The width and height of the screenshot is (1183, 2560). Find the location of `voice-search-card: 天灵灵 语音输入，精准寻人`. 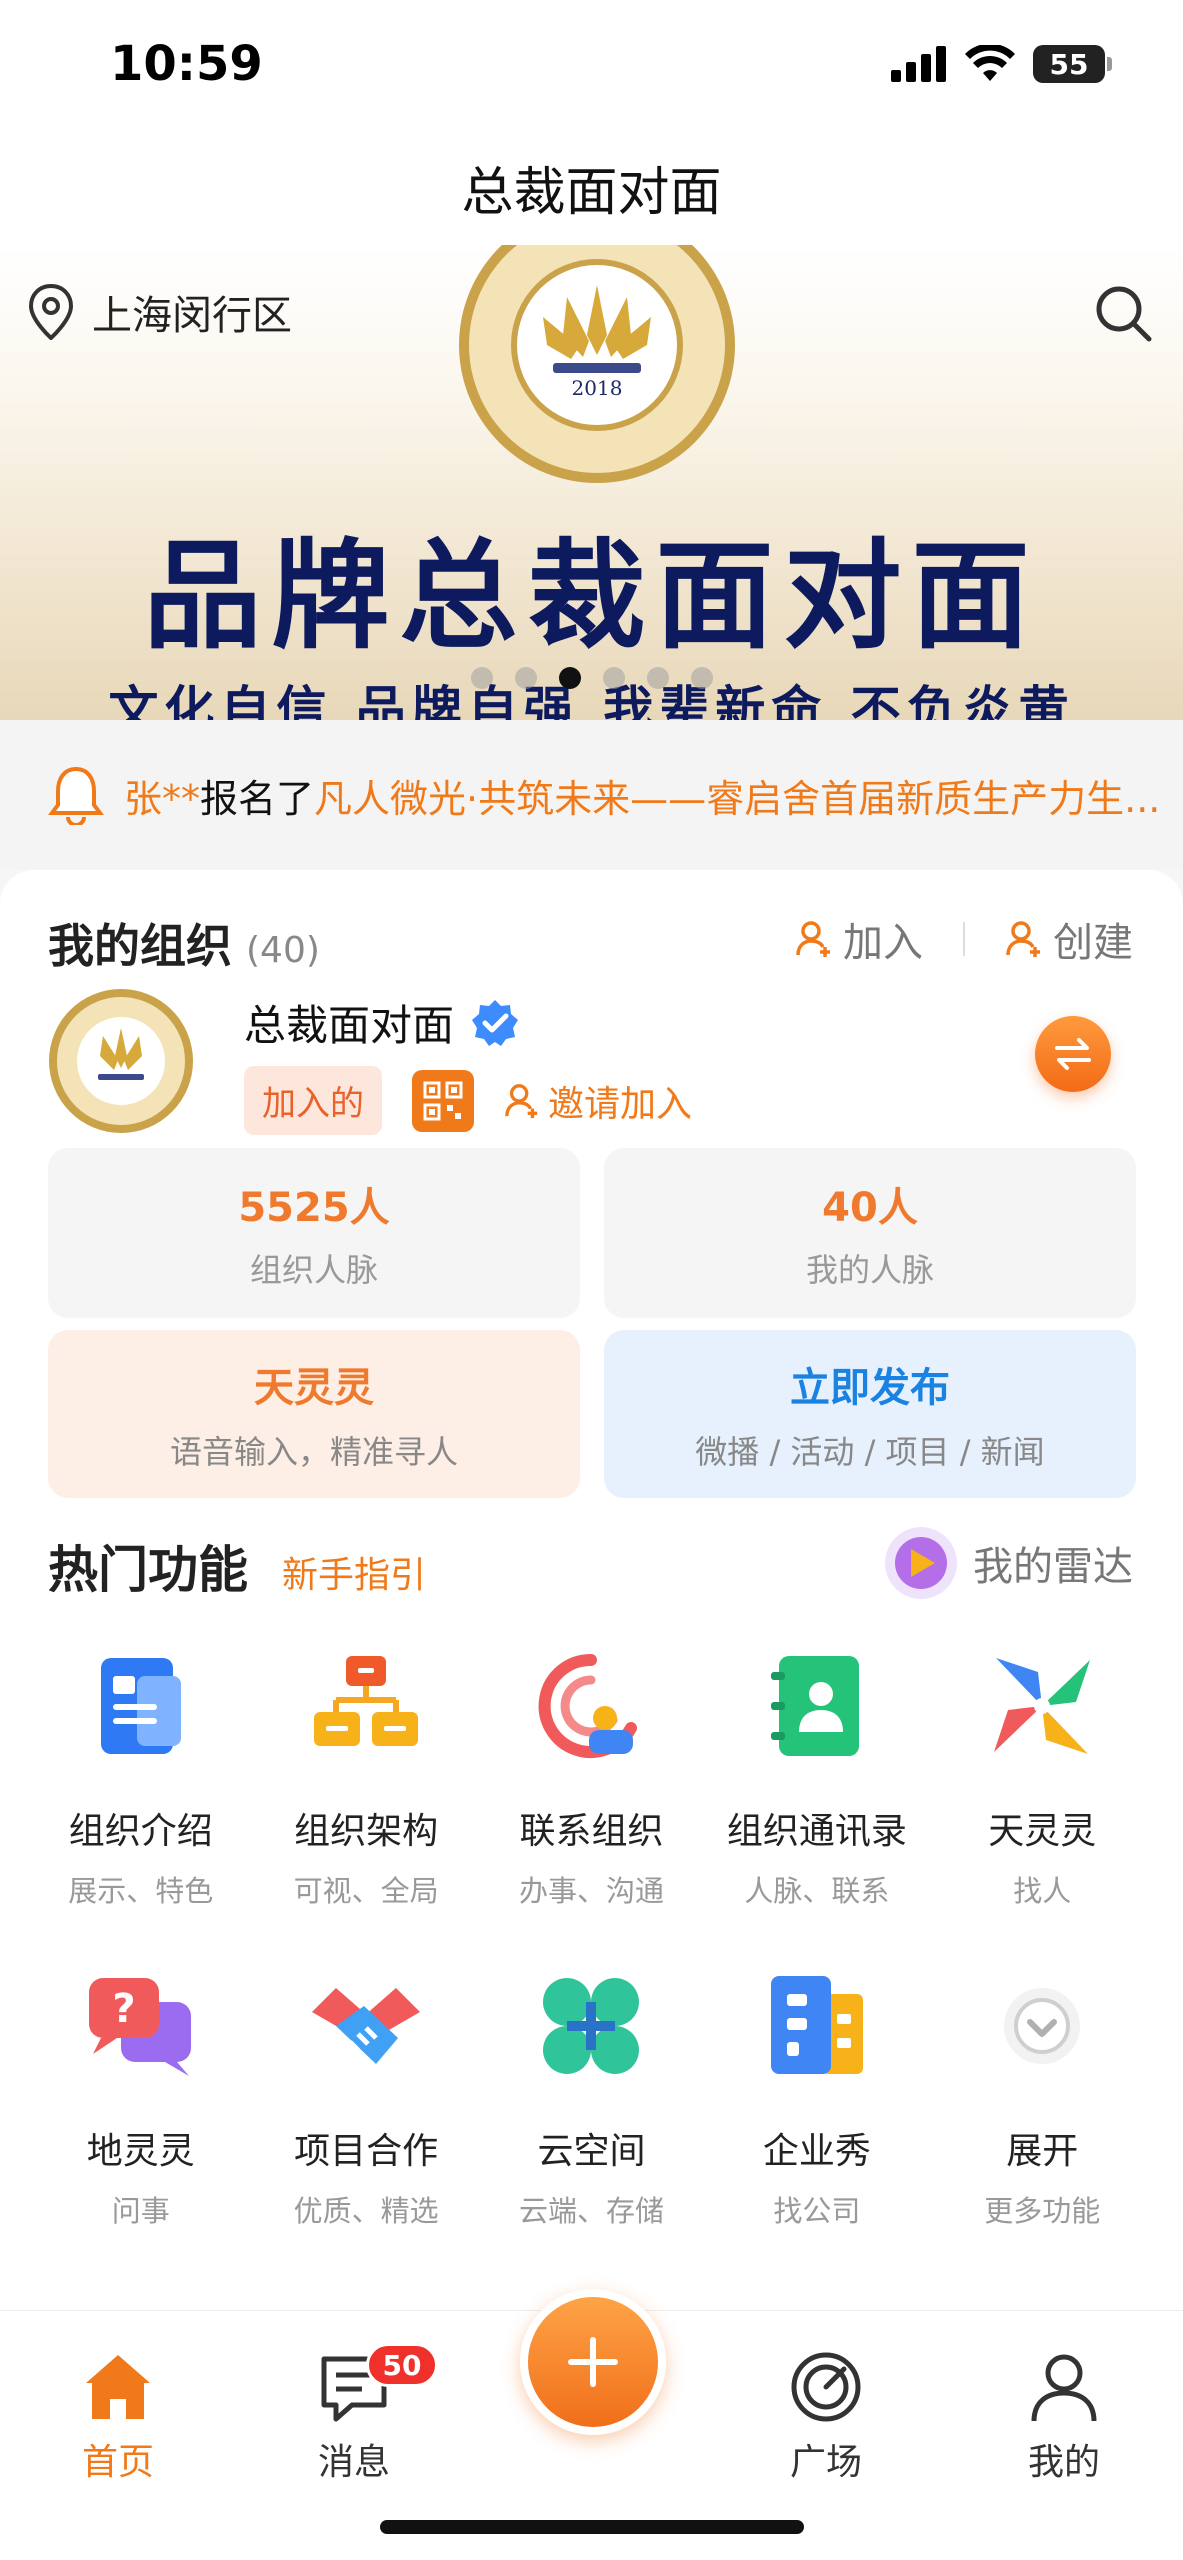

voice-search-card: 天灵灵 语音输入，精准寻人 is located at coordinates (314, 1414).